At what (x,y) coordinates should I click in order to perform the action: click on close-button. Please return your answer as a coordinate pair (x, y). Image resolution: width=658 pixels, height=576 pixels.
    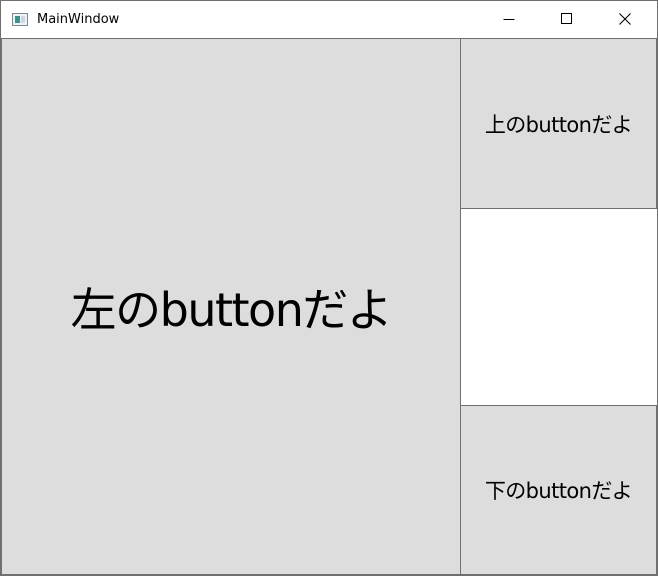
    Looking at the image, I should click on (626, 19).